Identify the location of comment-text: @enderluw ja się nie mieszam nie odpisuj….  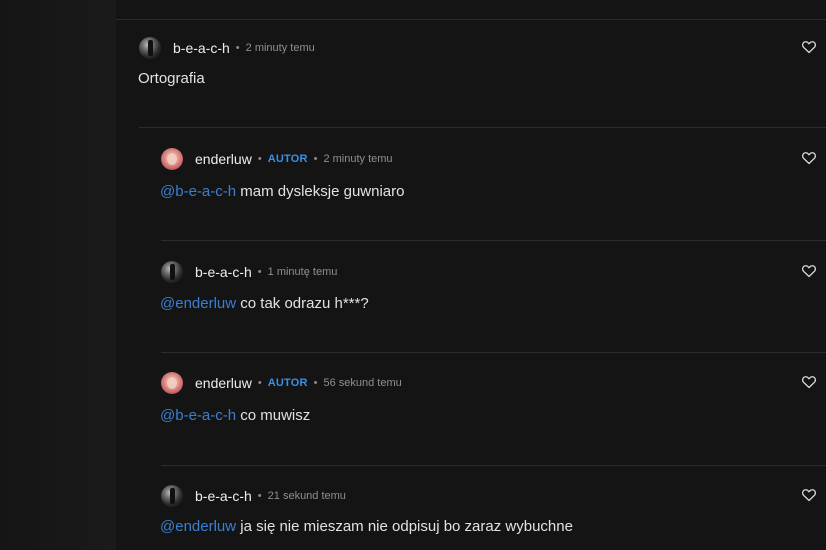
(366, 526).